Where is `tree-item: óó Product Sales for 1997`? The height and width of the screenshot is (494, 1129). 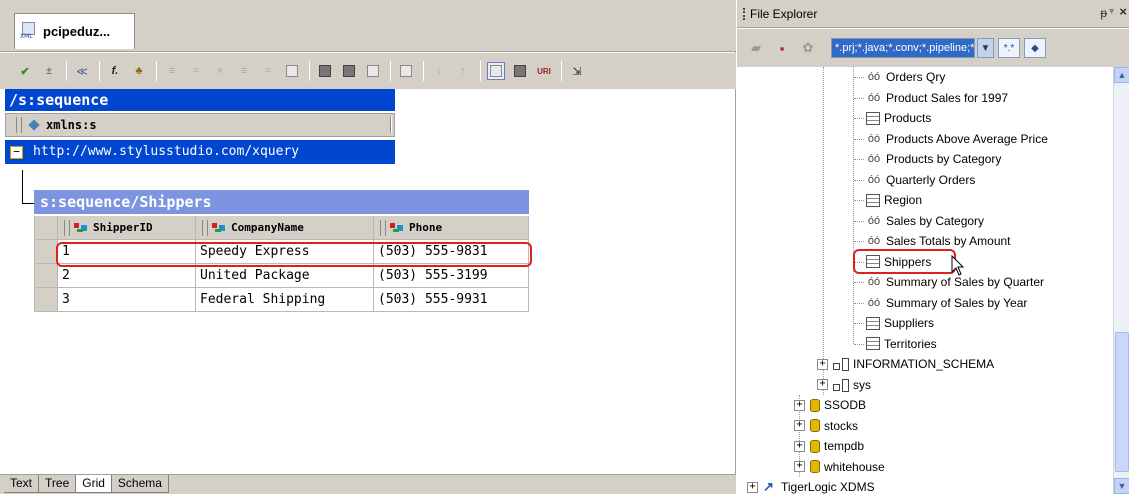
tree-item: óó Product Sales for 1997 is located at coordinates (937, 98).